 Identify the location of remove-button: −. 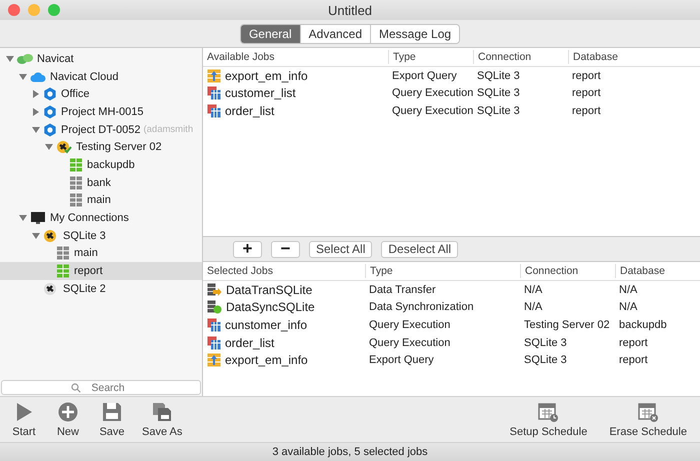
(285, 249).